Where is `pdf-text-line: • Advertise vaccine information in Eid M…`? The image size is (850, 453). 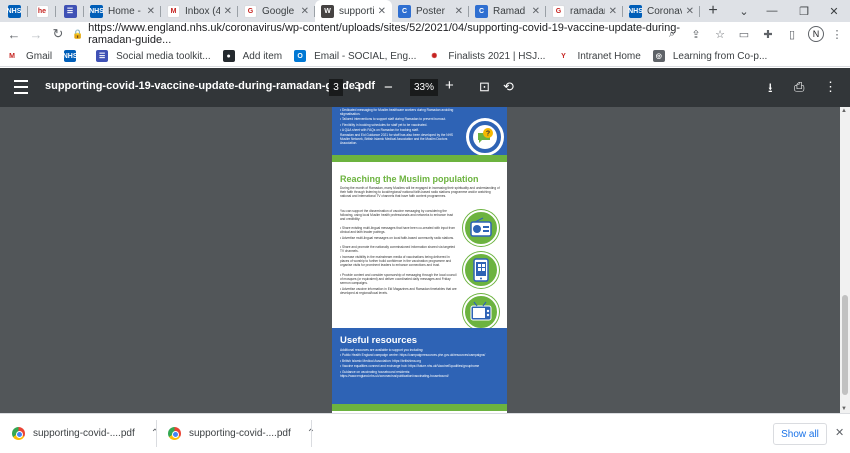
pdf-text-line: • Advertise vaccine information in Eid M… is located at coordinates (398, 290).